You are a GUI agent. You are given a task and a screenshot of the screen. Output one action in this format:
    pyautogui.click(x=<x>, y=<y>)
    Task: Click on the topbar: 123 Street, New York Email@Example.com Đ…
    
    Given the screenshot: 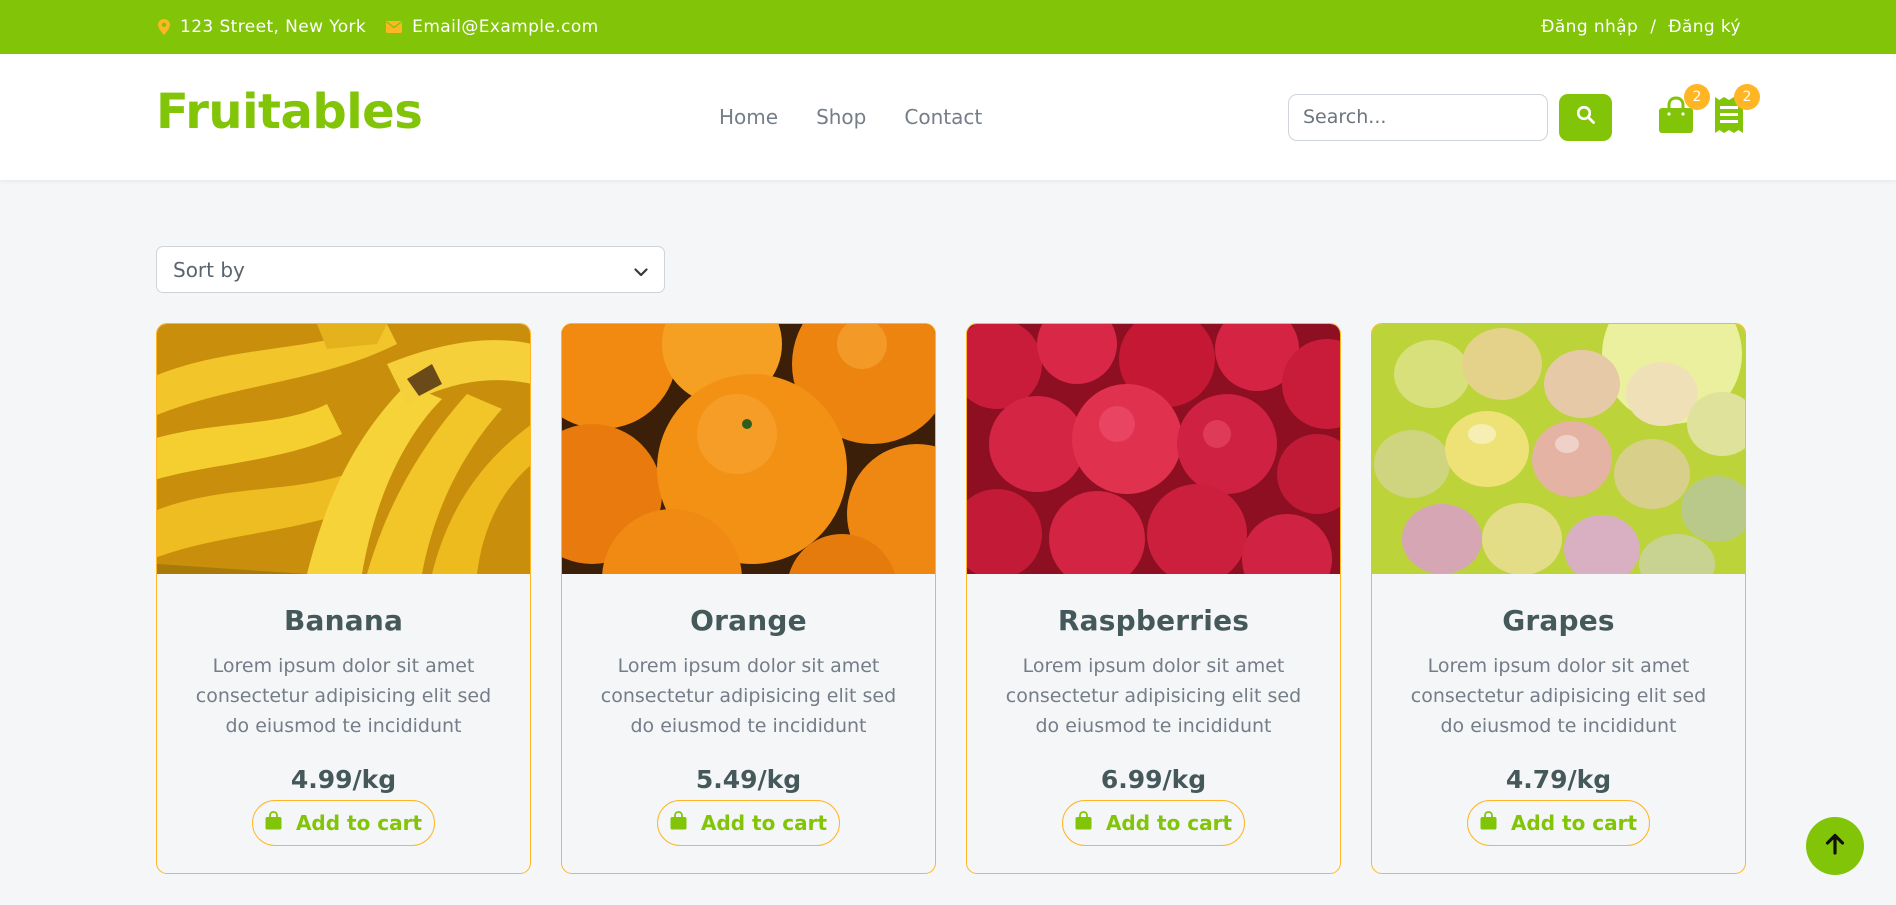 What is the action you would take?
    pyautogui.click(x=948, y=27)
    